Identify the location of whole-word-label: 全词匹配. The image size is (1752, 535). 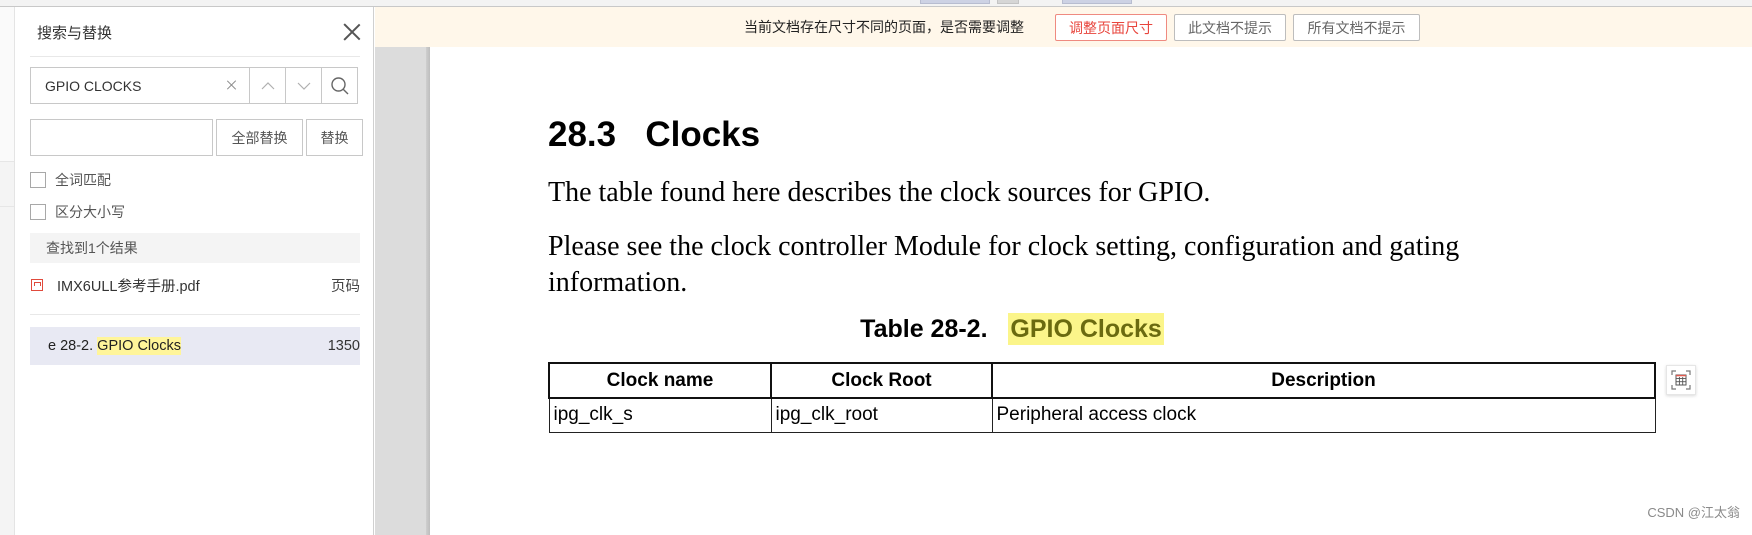
(83, 180).